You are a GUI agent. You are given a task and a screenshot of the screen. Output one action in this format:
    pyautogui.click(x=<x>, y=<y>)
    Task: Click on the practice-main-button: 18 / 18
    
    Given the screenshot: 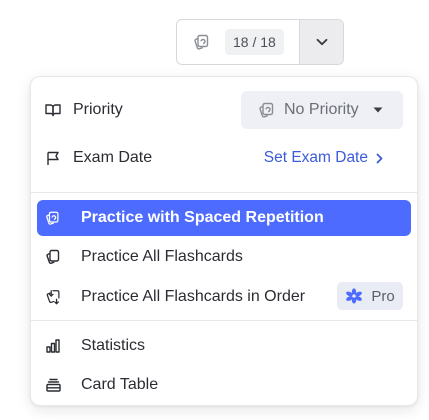 What is the action you would take?
    pyautogui.click(x=238, y=42)
    